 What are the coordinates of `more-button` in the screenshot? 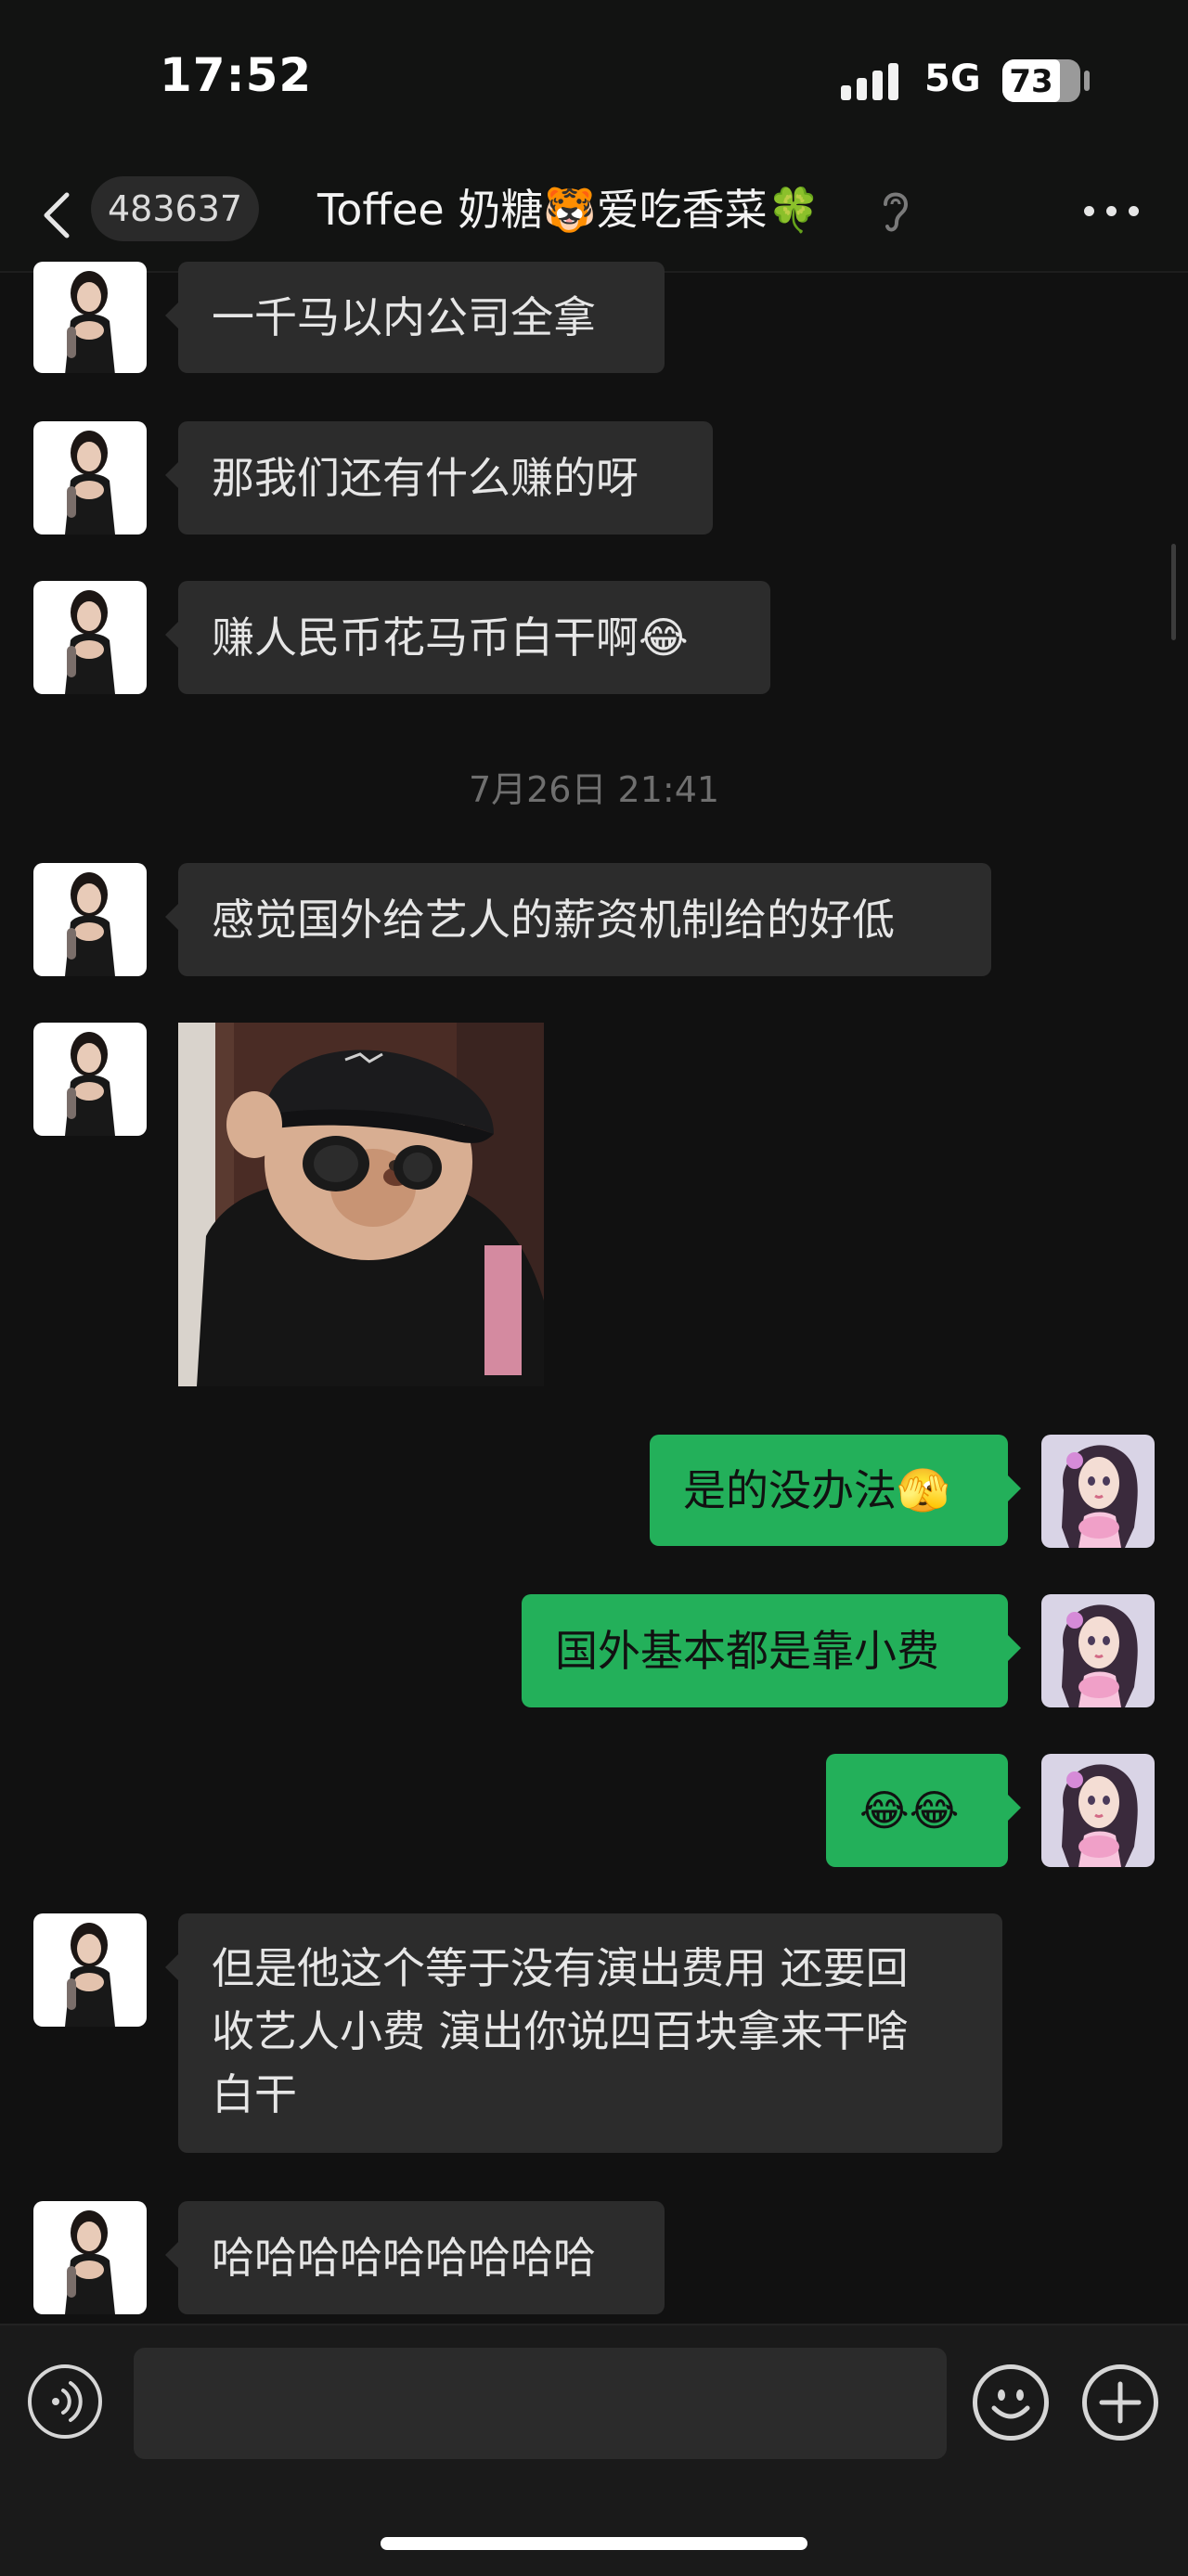 It's located at (1111, 211).